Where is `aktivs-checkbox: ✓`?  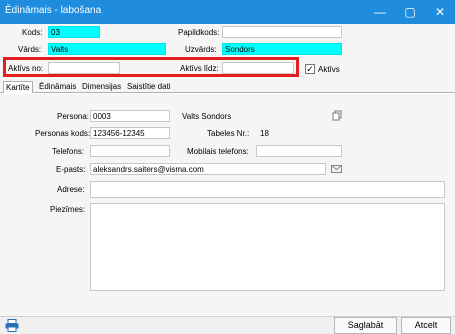 aktivs-checkbox: ✓ is located at coordinates (310, 69).